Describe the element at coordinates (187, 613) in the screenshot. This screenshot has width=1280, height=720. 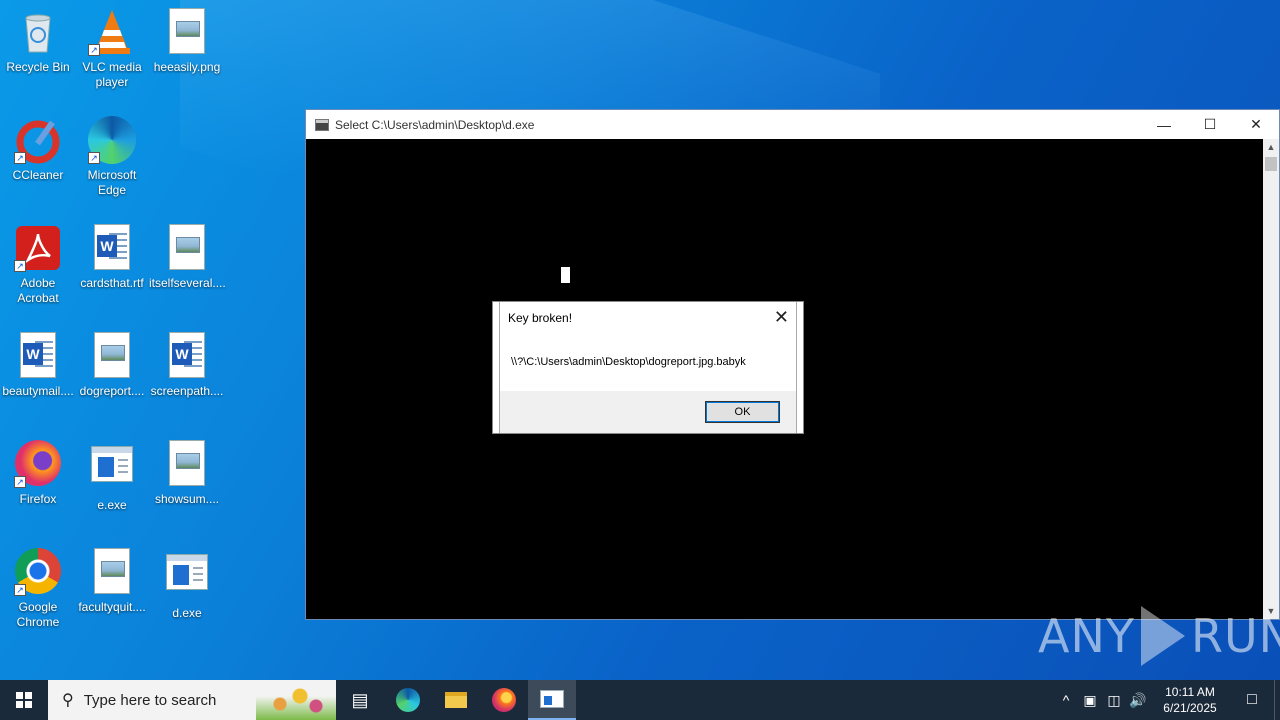
I see `desktop-icon-label: d.exe` at that location.